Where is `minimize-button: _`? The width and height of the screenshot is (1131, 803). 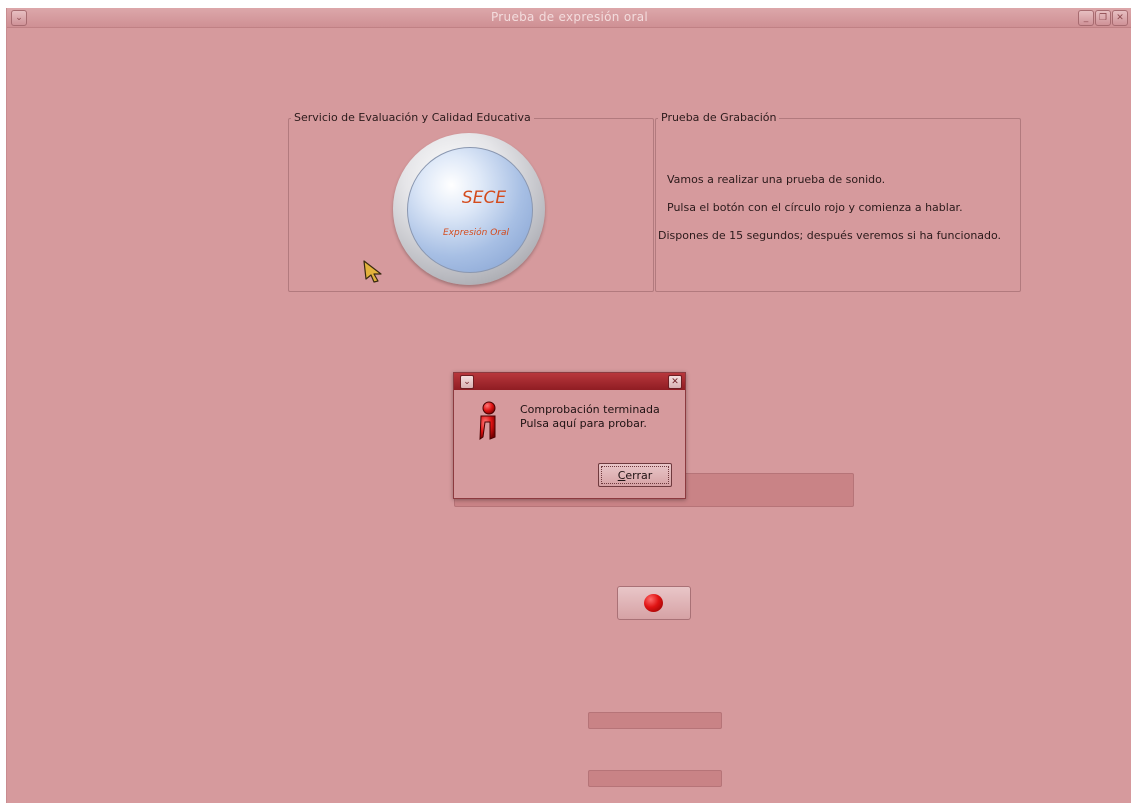 minimize-button: _ is located at coordinates (1086, 18).